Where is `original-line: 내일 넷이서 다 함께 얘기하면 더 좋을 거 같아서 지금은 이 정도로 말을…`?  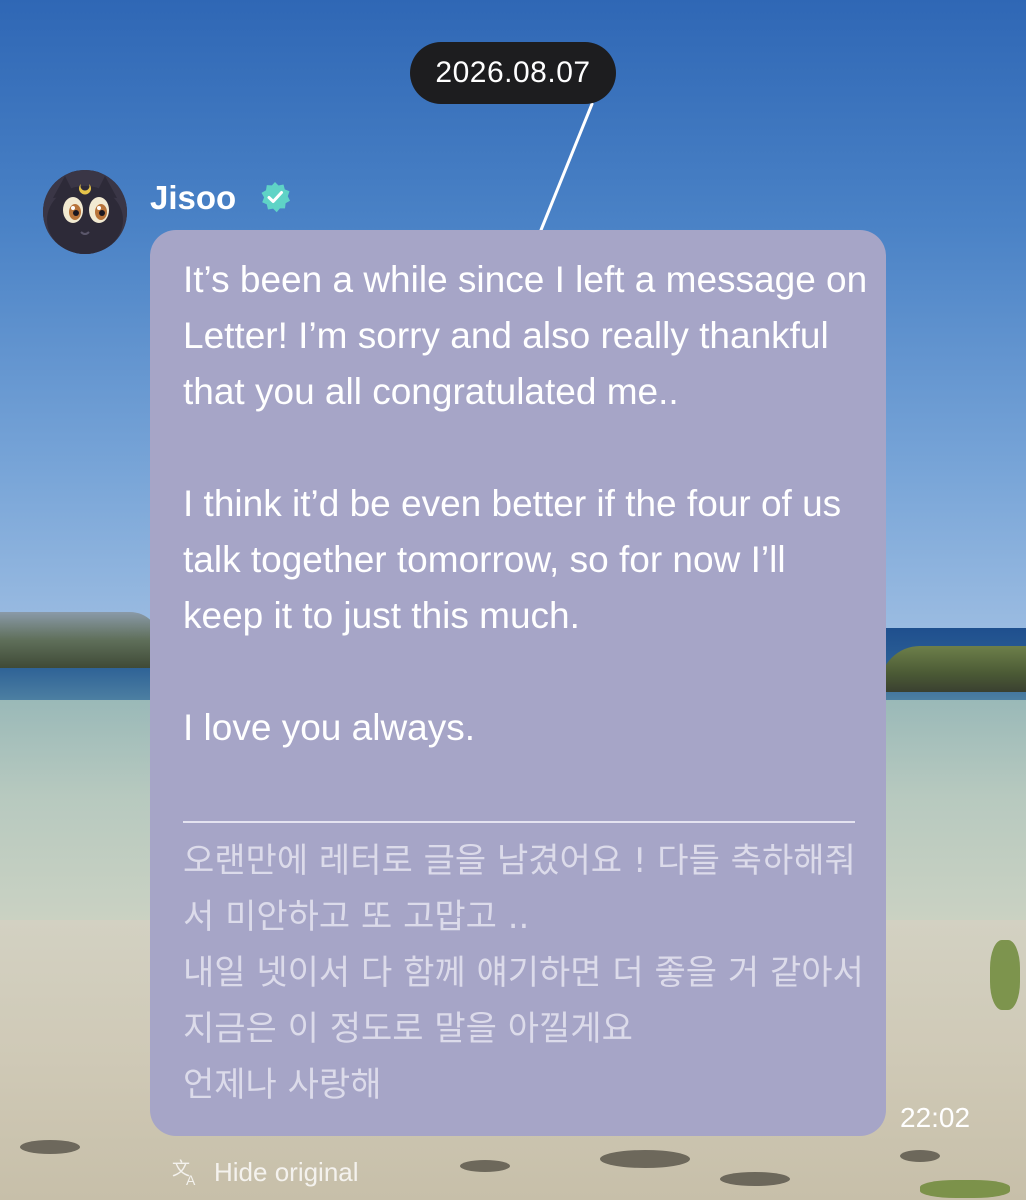
original-line: 내일 넷이서 다 함께 얘기하면 더 좋을 거 같아서 지금은 이 정도로 말을… is located at coordinates (523, 1001).